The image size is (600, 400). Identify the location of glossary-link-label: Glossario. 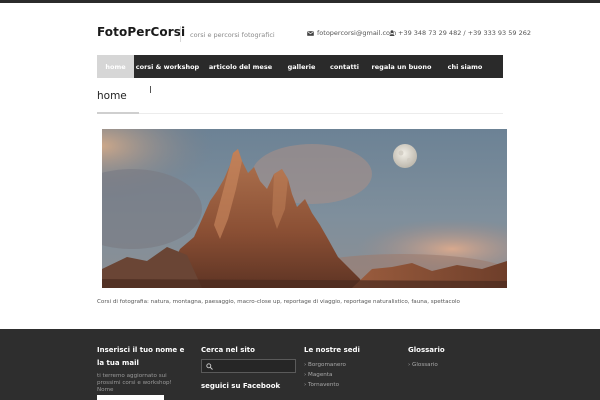
(425, 365).